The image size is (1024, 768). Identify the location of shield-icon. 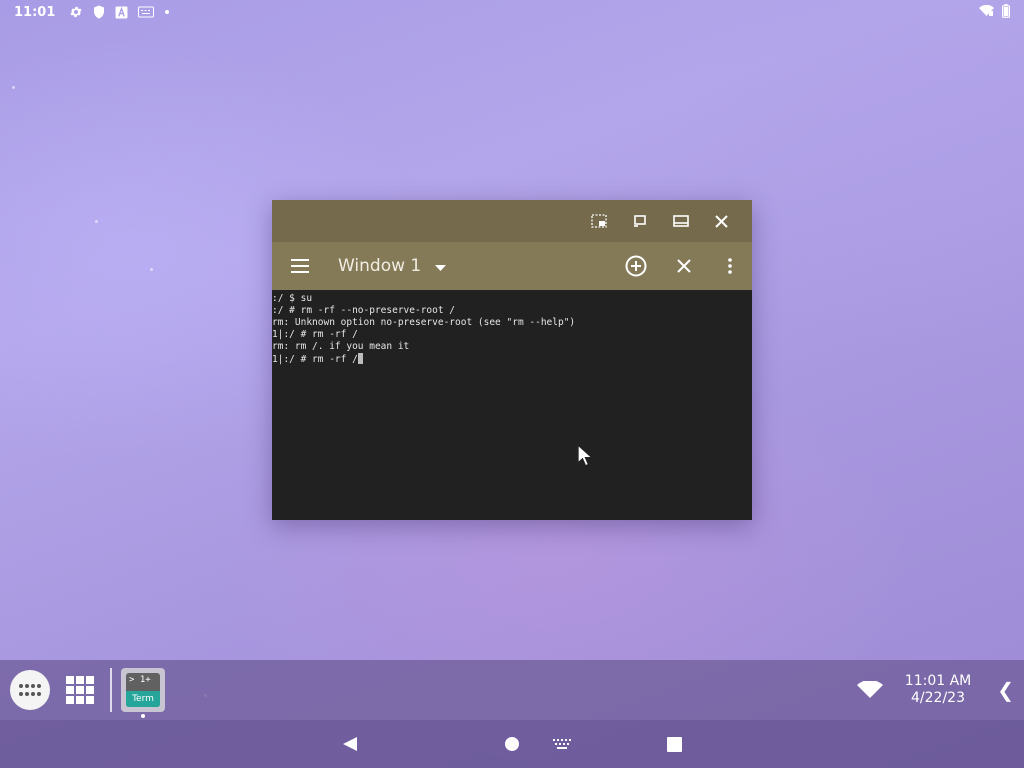
(99, 12).